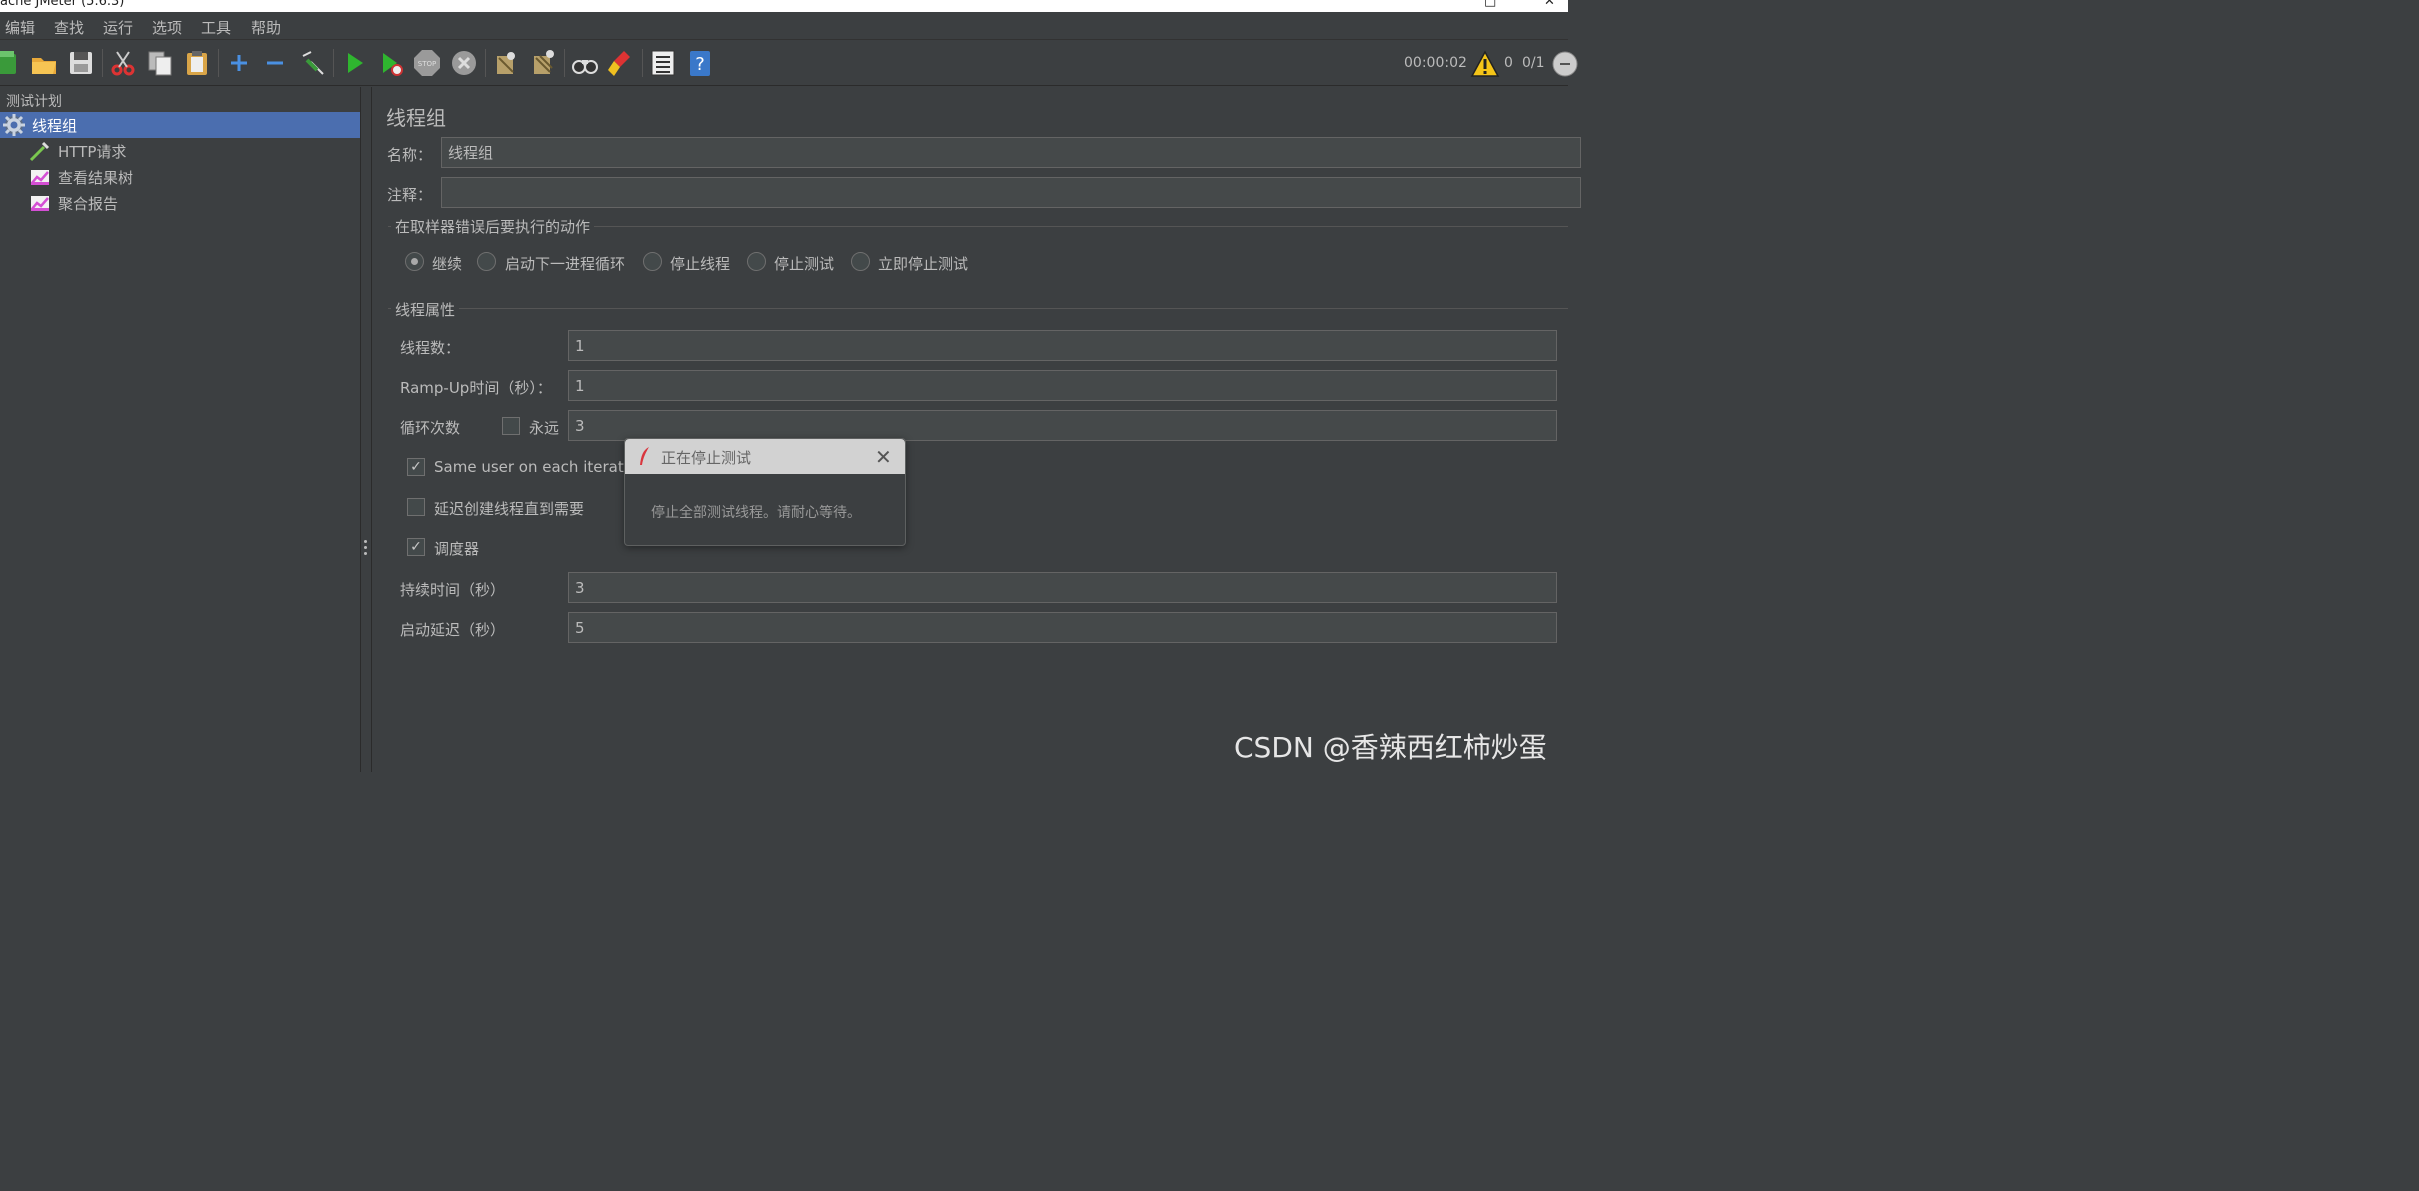 This screenshot has width=2419, height=1191. Describe the element at coordinates (1011, 152) in the screenshot. I see `name-field` at that location.